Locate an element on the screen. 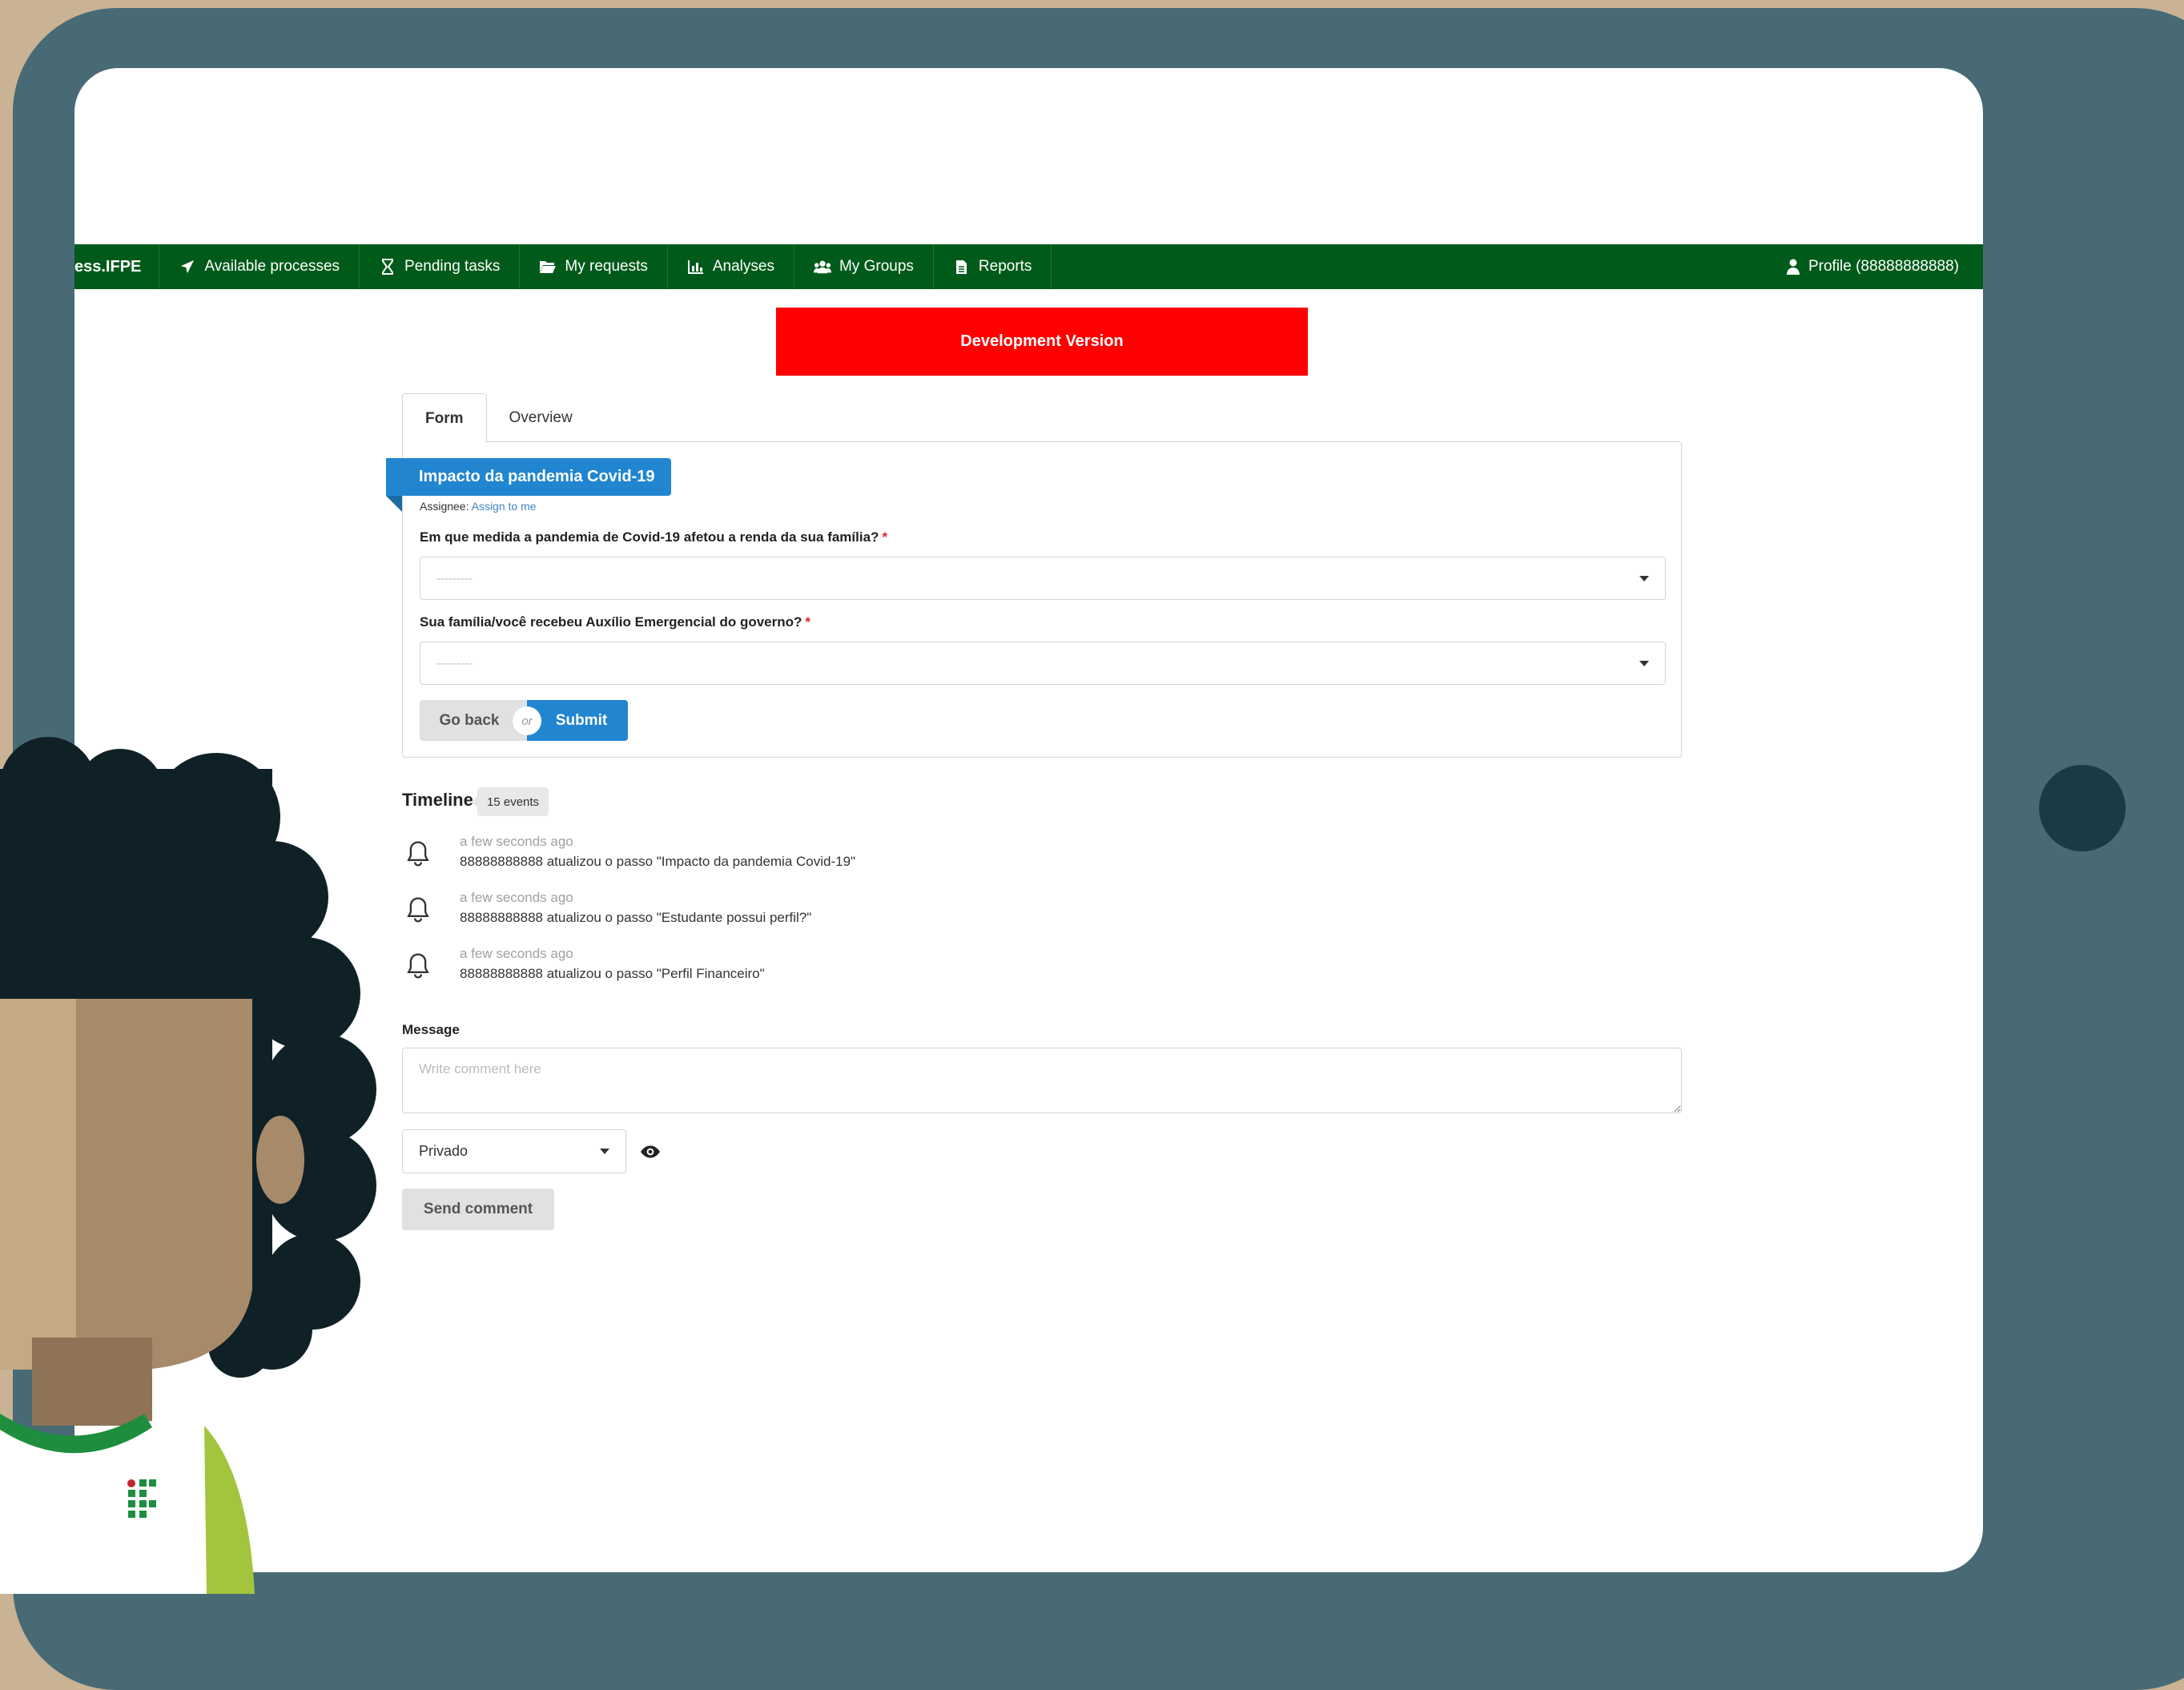 The image size is (2184, 1690). tablet-home-button is located at coordinates (2082, 808).